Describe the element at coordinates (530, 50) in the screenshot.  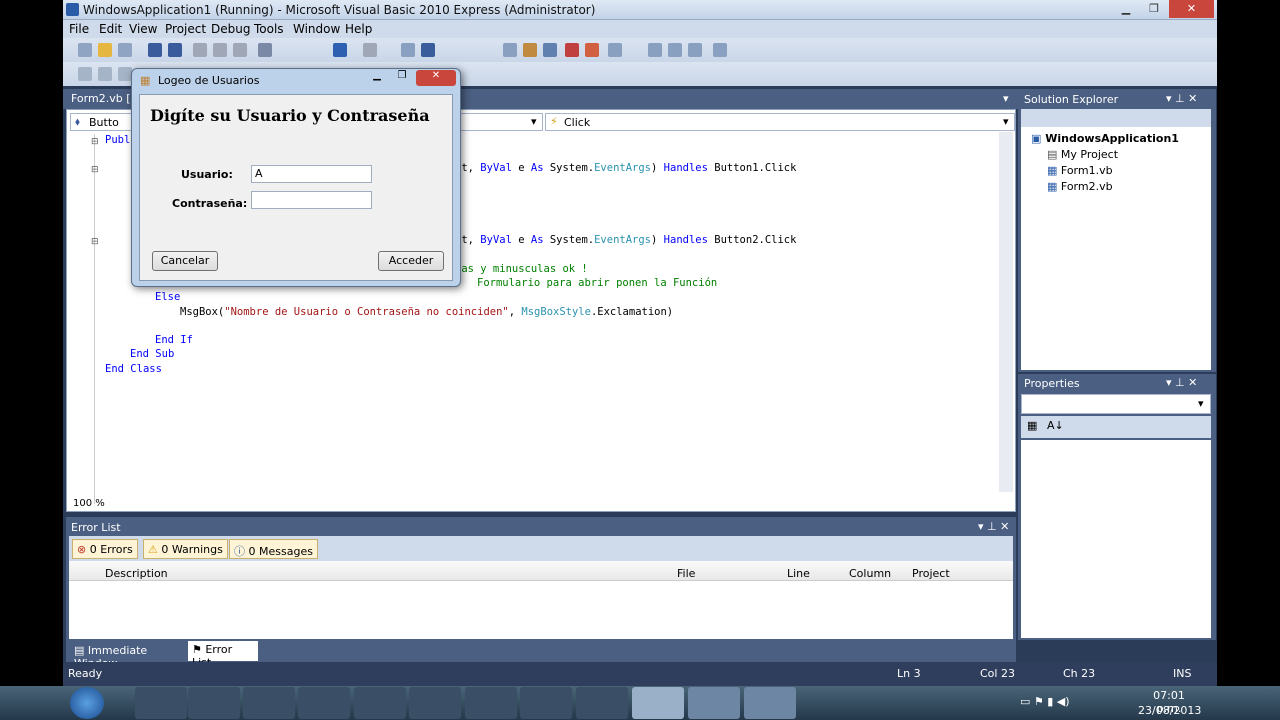
I see `properties-icon` at that location.